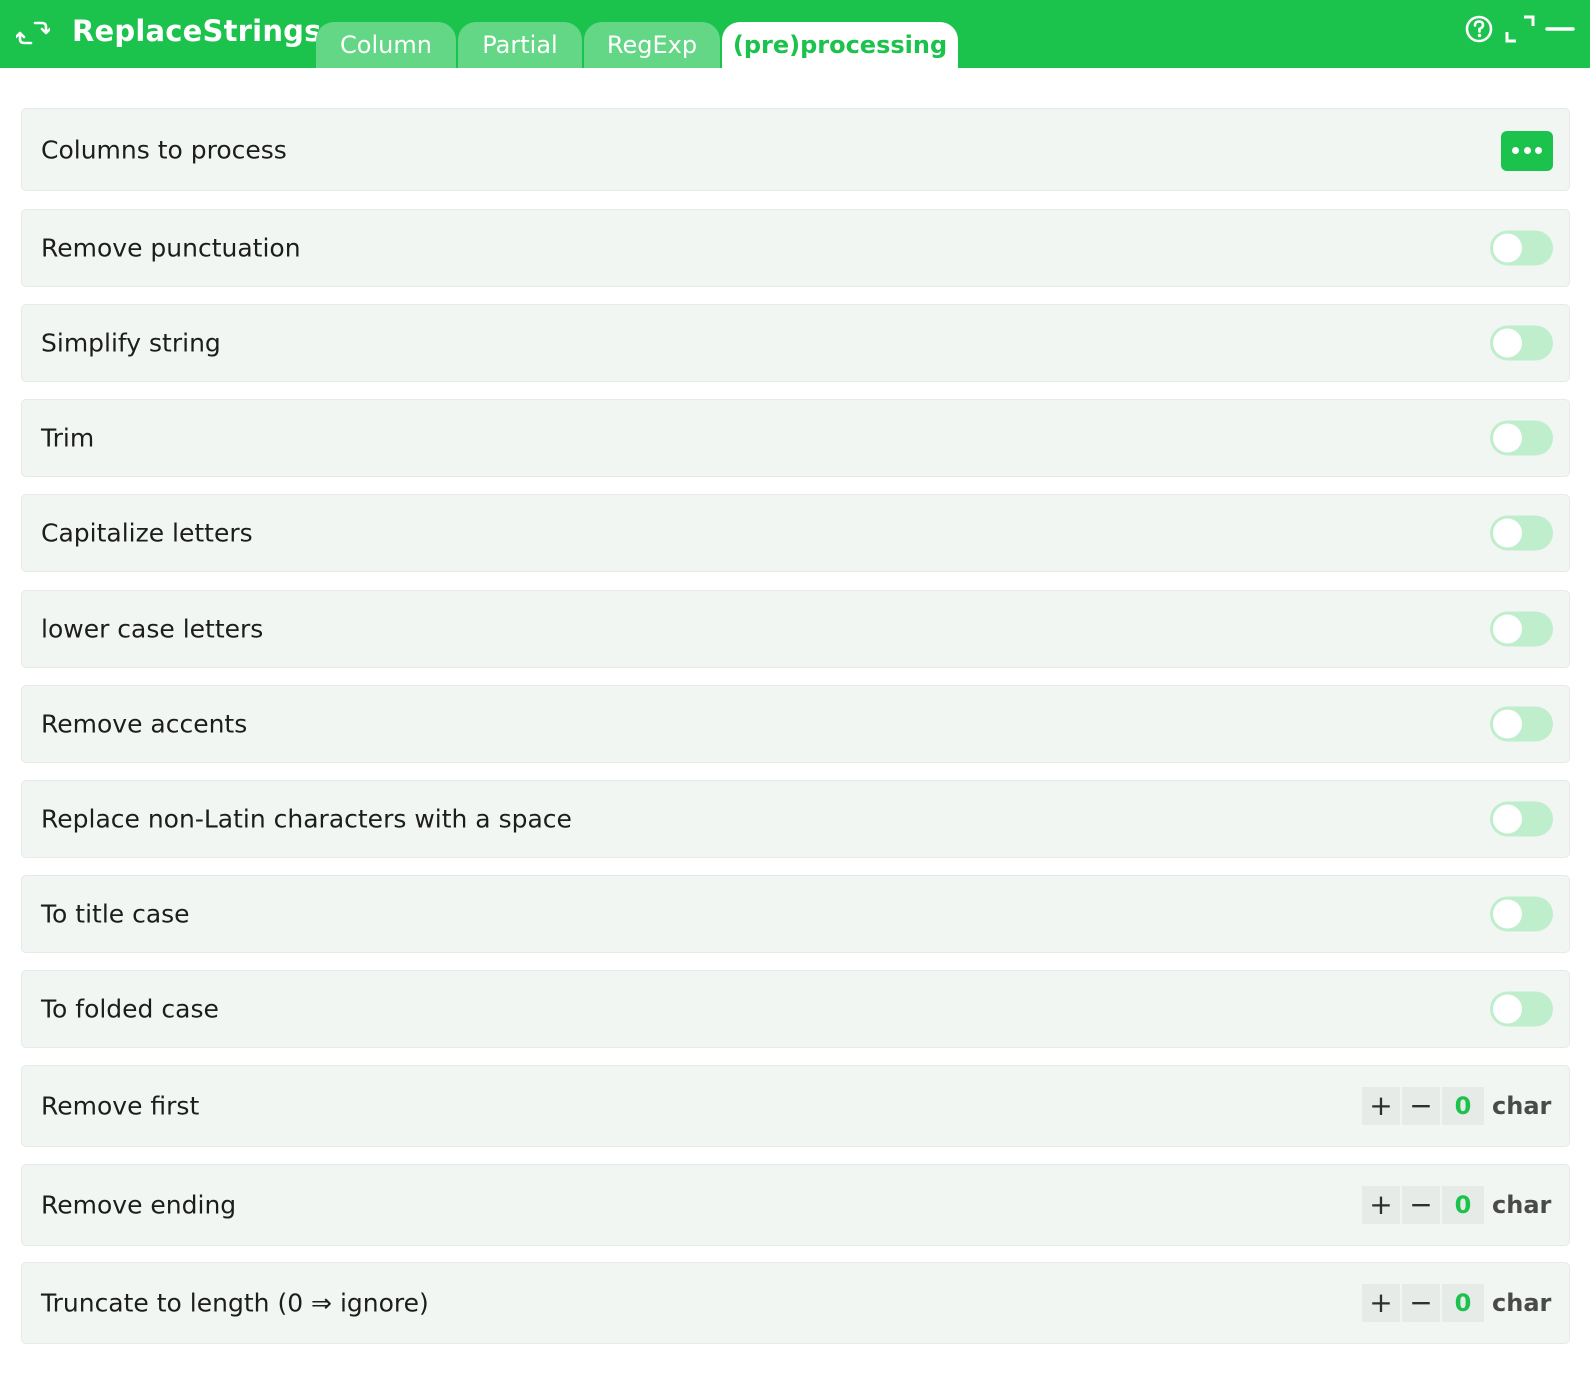 The width and height of the screenshot is (1590, 1384). I want to click on title-case-label: To title case, so click(115, 914).